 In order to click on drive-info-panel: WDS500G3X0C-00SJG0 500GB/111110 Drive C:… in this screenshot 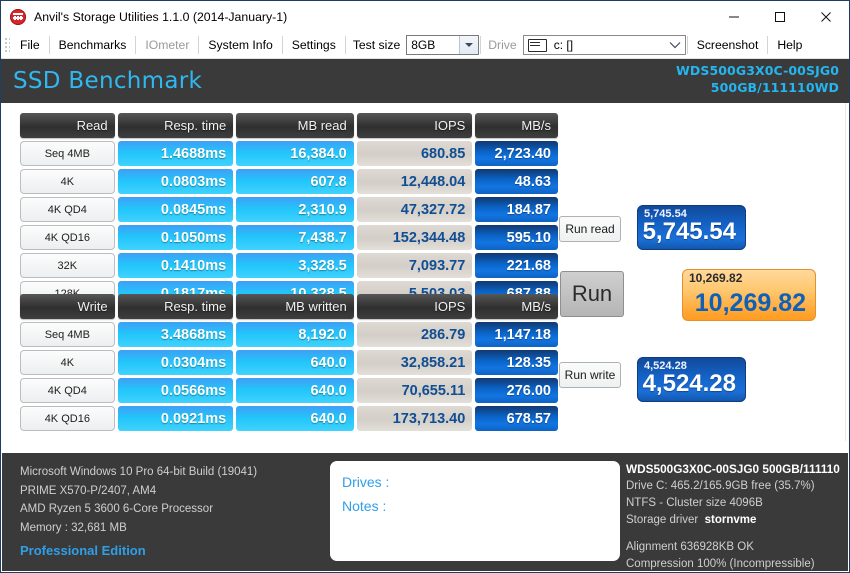, I will do `click(735, 517)`.